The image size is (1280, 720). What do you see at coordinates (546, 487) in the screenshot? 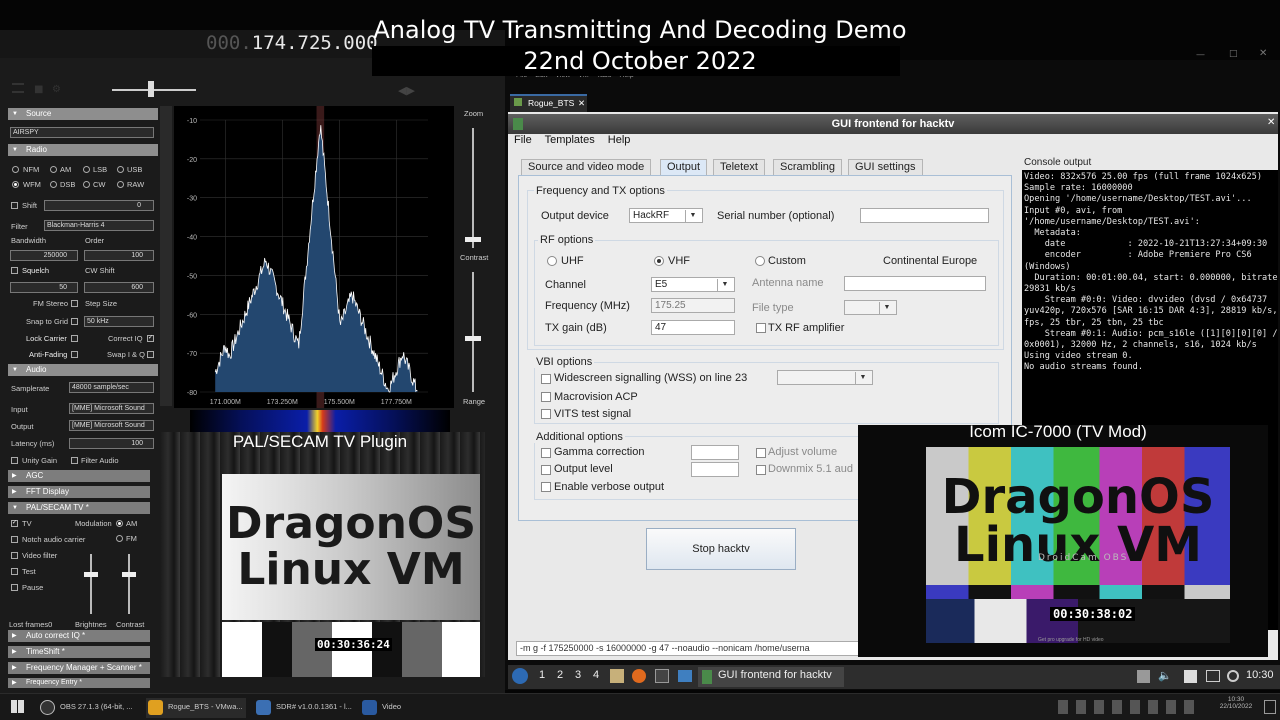
I see `verbose-checkbox` at bounding box center [546, 487].